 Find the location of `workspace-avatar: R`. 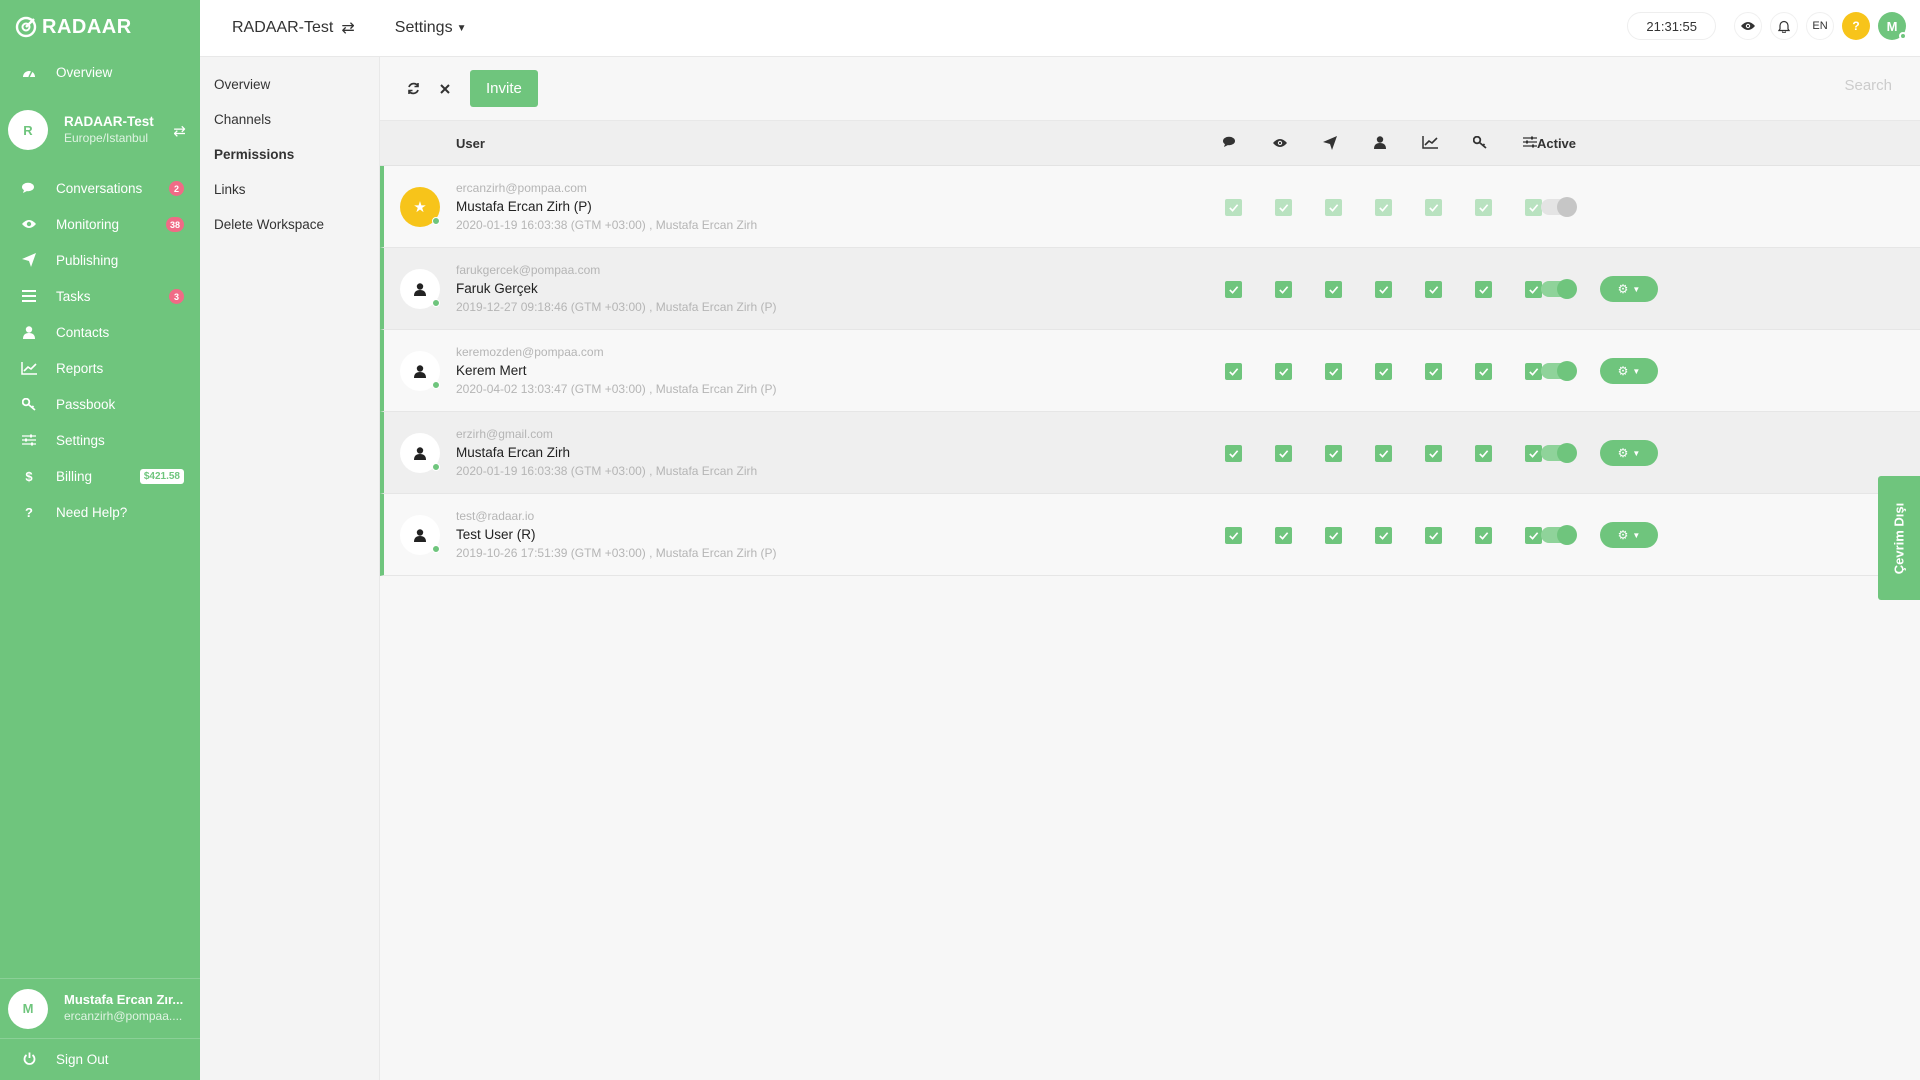

workspace-avatar: R is located at coordinates (28, 130).